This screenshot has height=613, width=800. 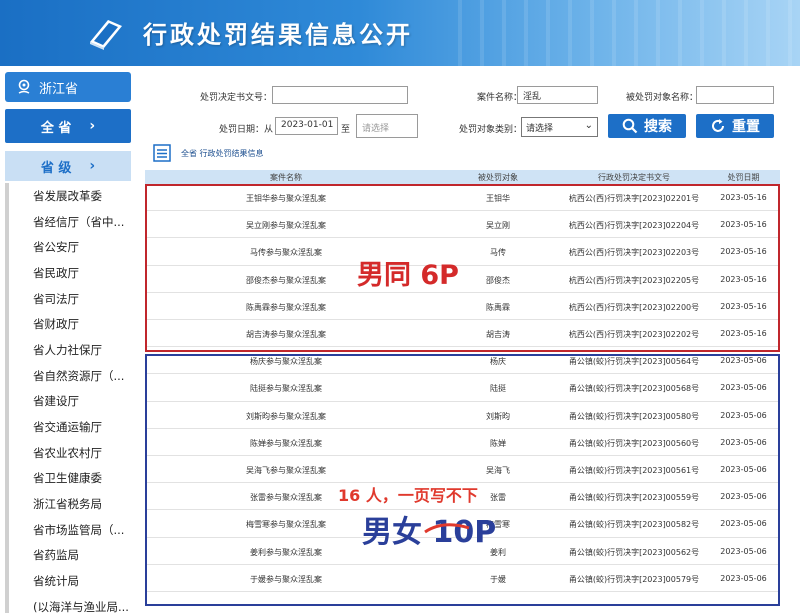 I want to click on sidebar-item: 省人力社保厅, so click(x=70, y=350).